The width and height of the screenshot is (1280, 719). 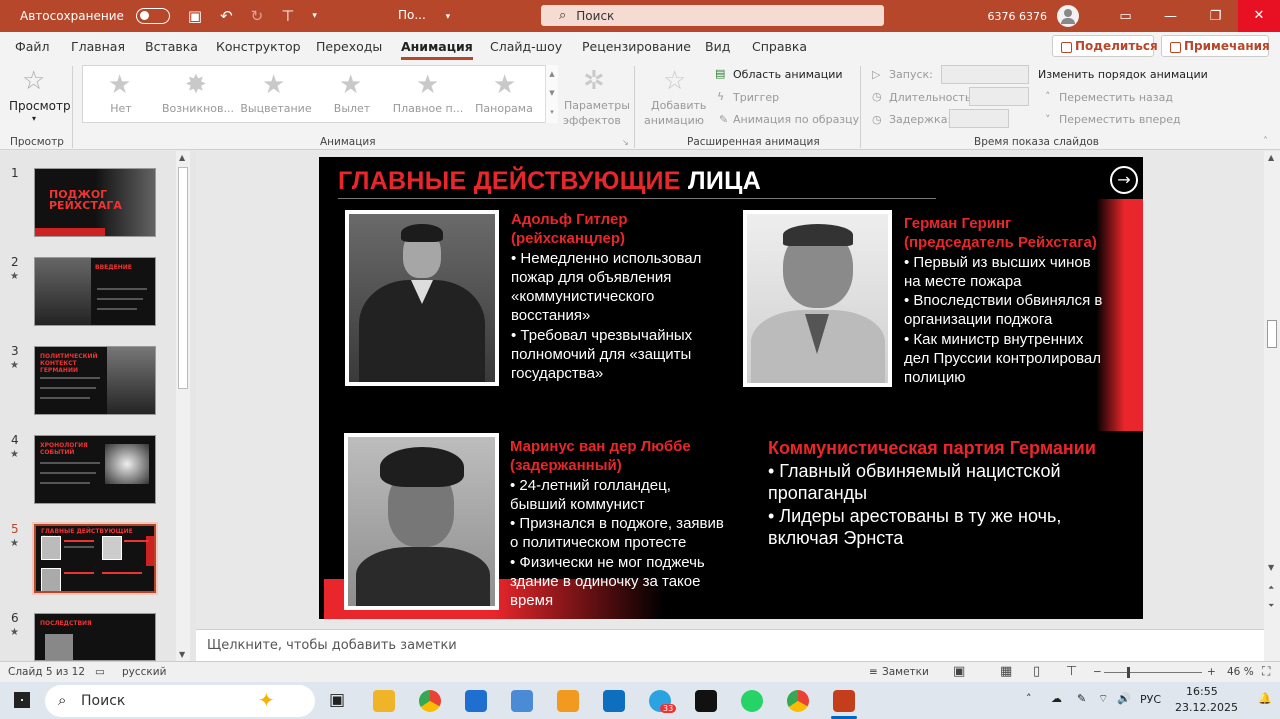 What do you see at coordinates (796, 119) in the screenshot?
I see `animation-painter-button: Анимация по образцу` at bounding box center [796, 119].